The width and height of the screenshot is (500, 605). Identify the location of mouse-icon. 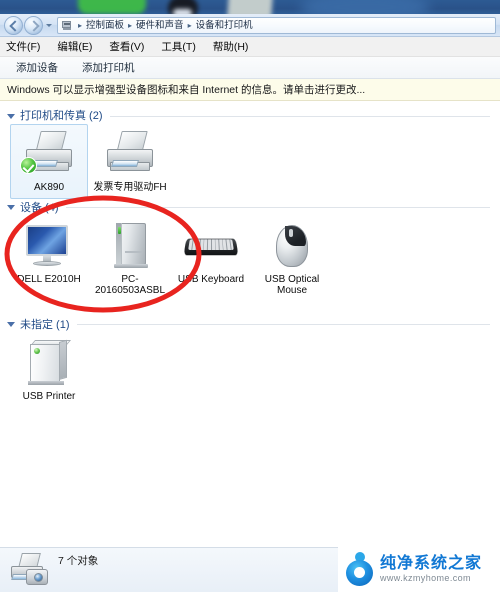
(292, 246).